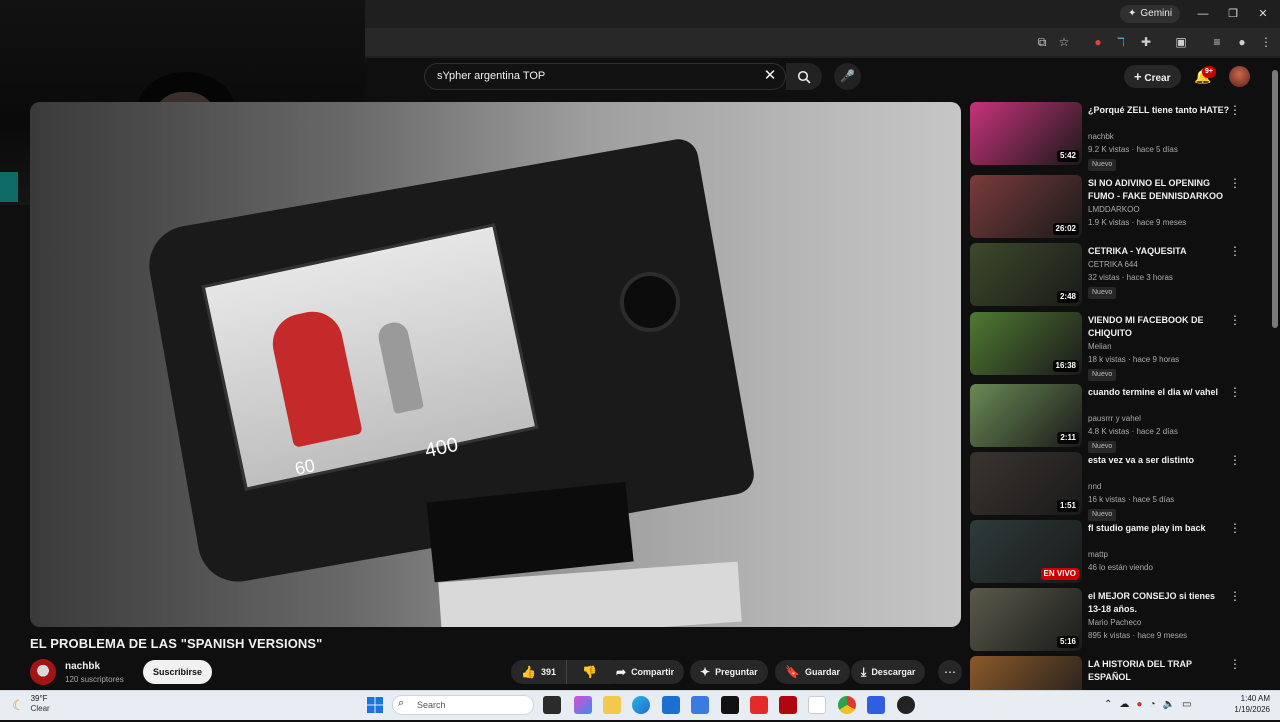  Describe the element at coordinates (1159, 110) in the screenshot. I see `recommendation-title: ¿Porqué ZELL tiene tanto HATE?` at that location.